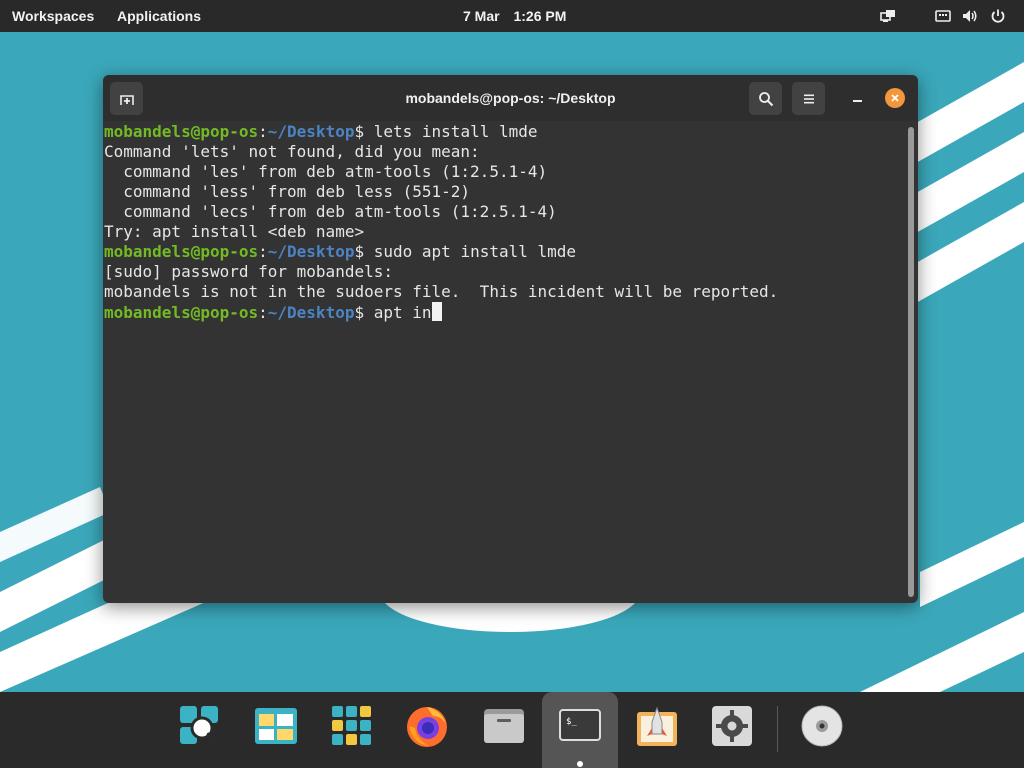 The image size is (1024, 768). I want to click on terminal-line: command 'less' from deb less (551-2), so click(287, 191).